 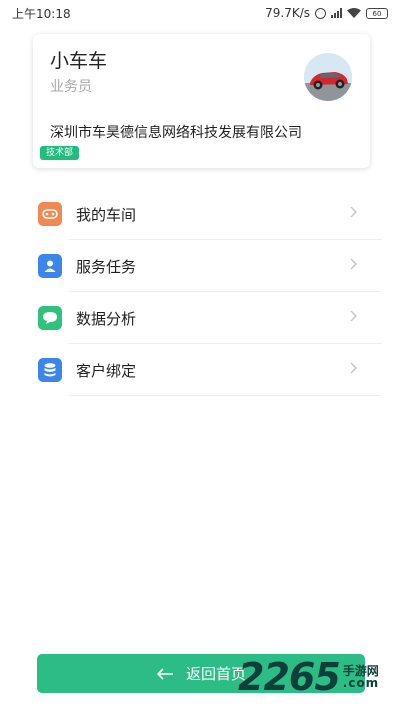 What do you see at coordinates (50, 370) in the screenshot?
I see `database-icon` at bounding box center [50, 370].